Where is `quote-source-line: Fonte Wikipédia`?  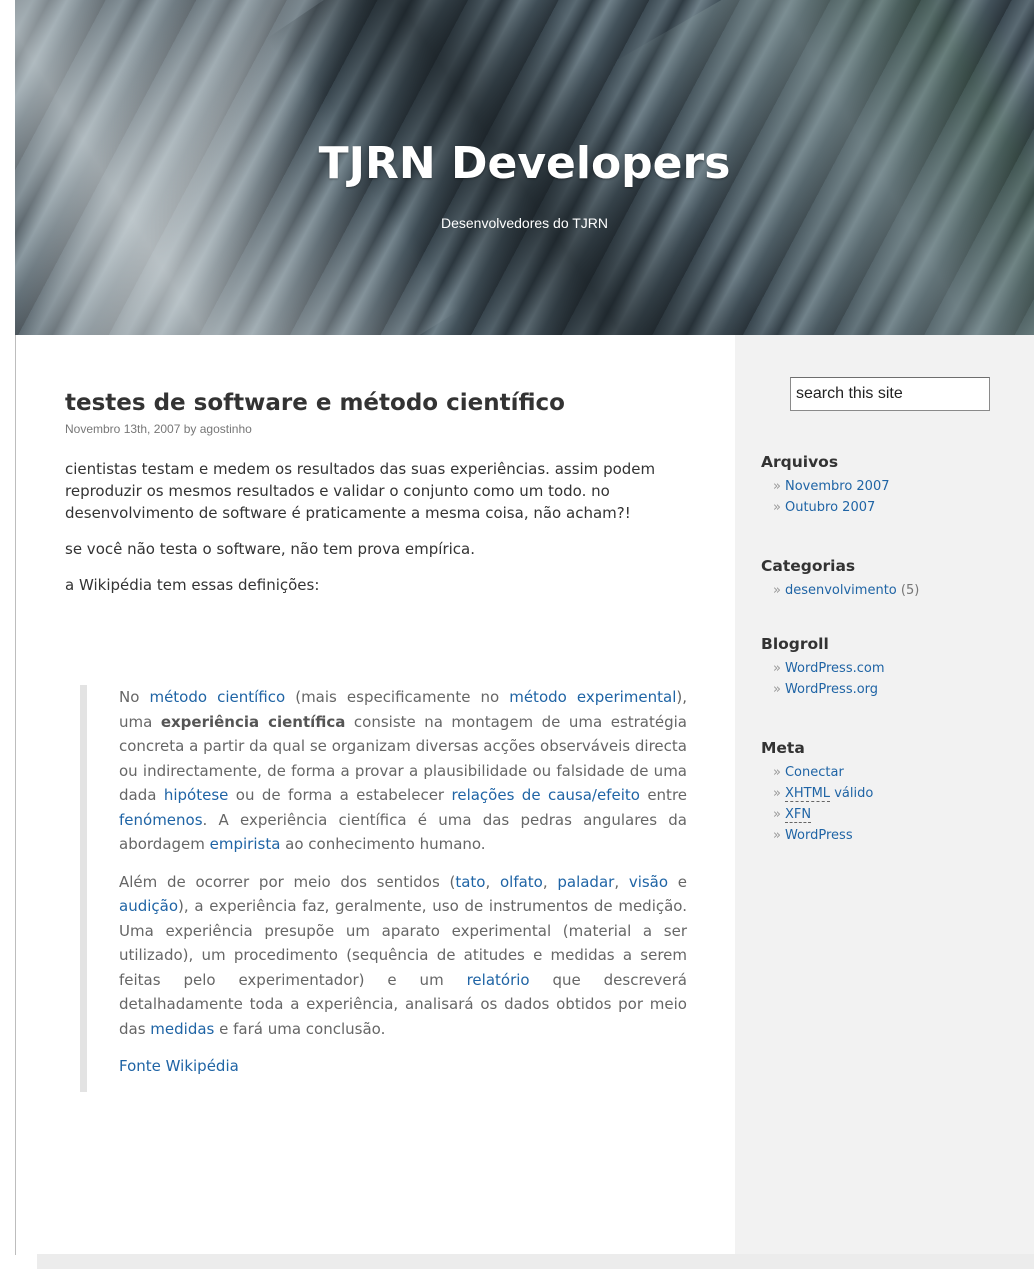
quote-source-line: Fonte Wikipédia is located at coordinates (403, 1066).